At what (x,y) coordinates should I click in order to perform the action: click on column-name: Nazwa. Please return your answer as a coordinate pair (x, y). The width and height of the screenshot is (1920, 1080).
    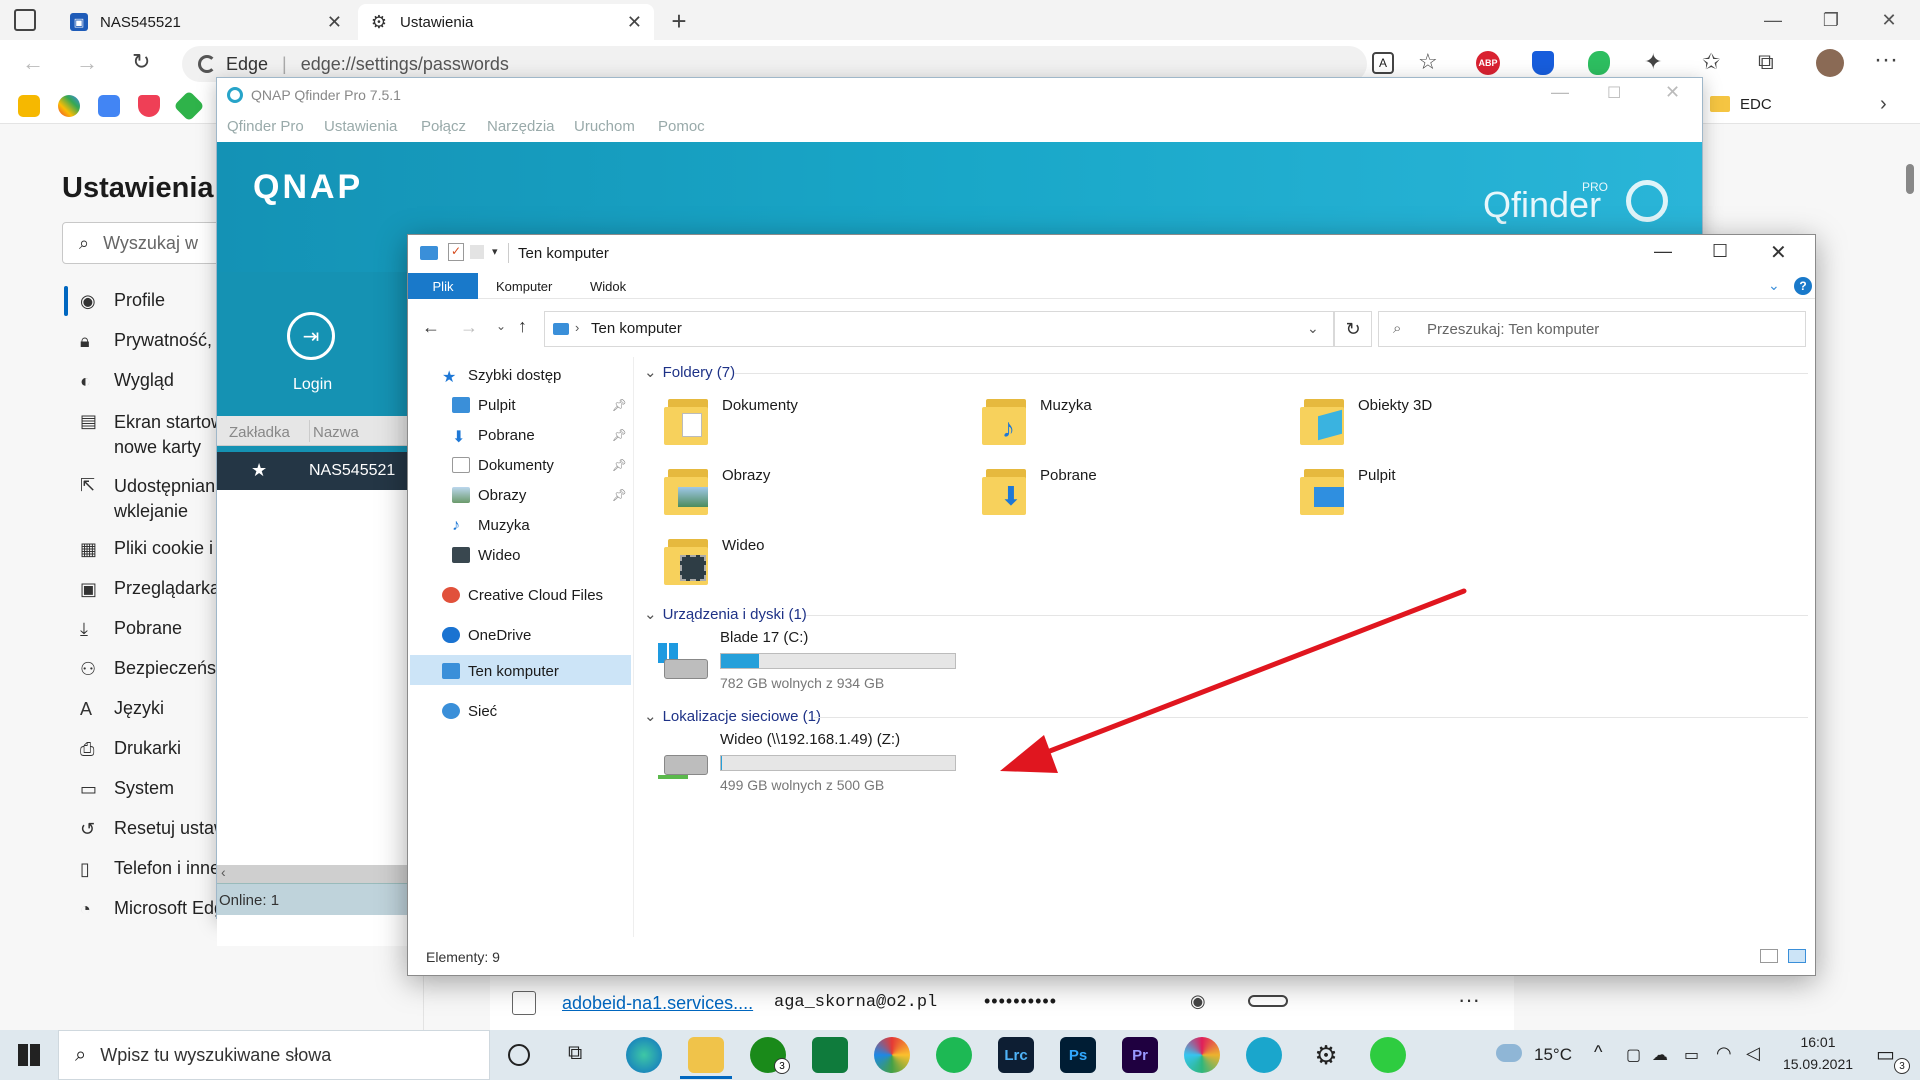
    Looking at the image, I should click on (336, 432).